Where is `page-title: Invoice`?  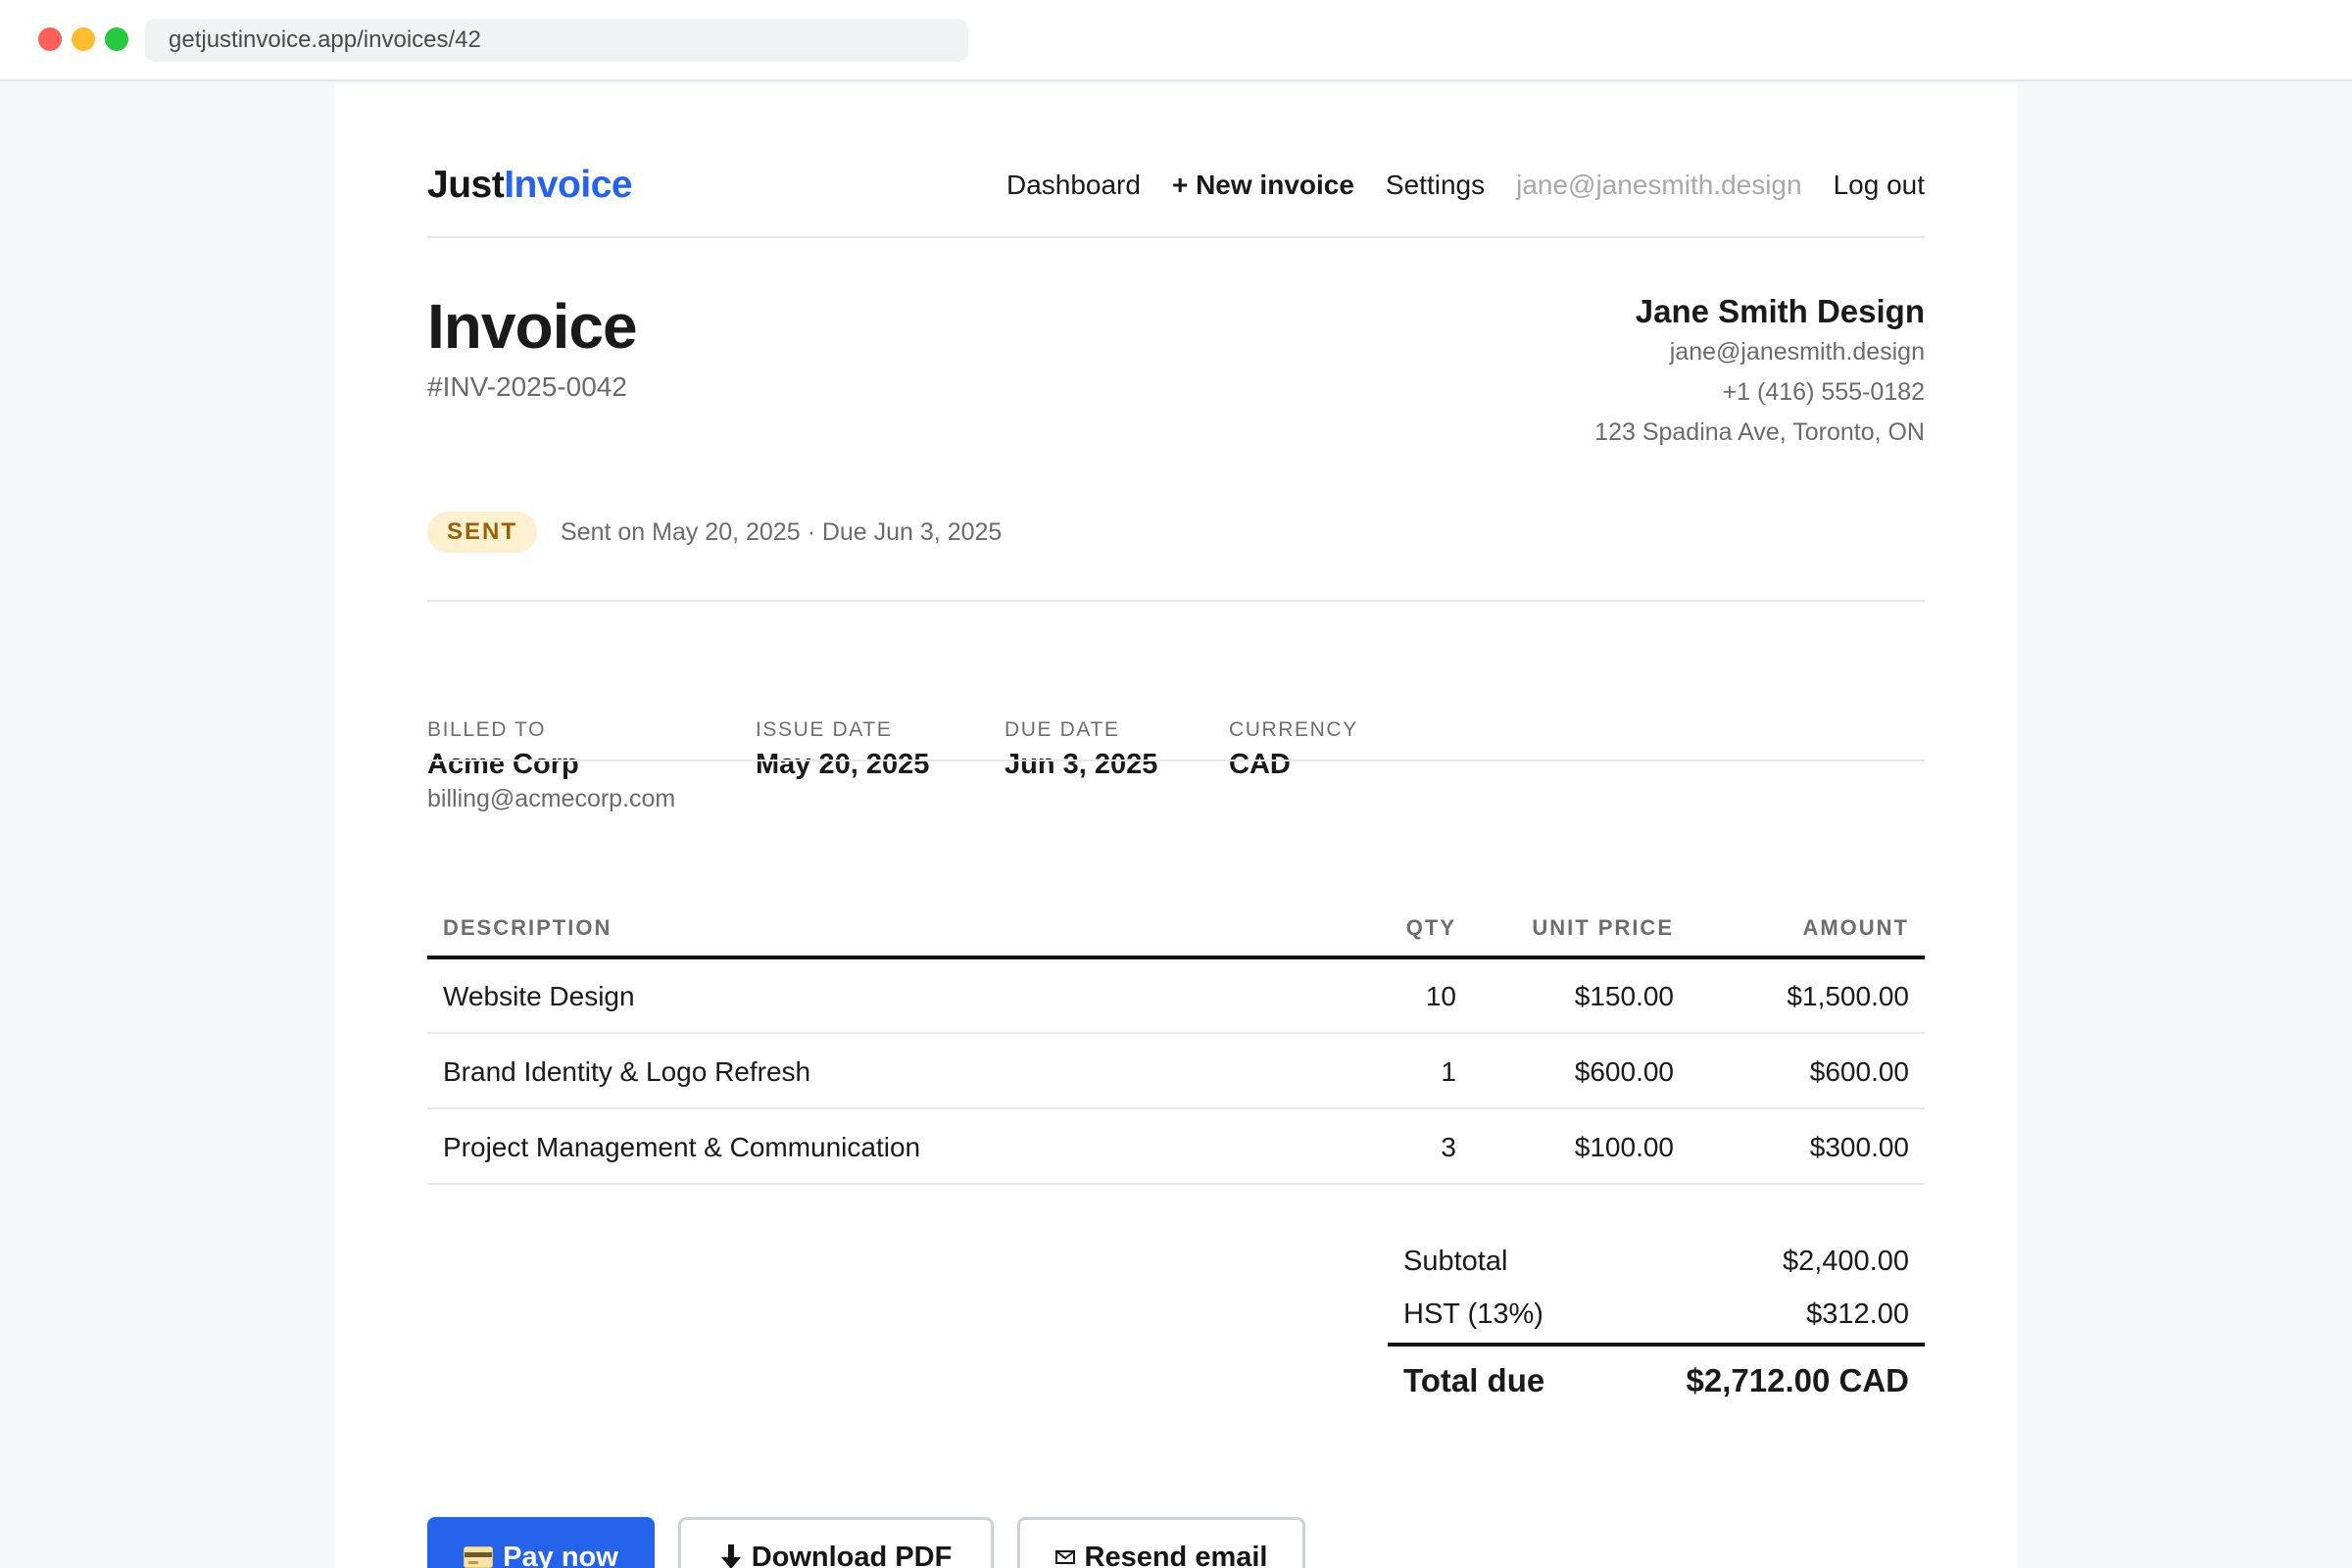
page-title: Invoice is located at coordinates (532, 326).